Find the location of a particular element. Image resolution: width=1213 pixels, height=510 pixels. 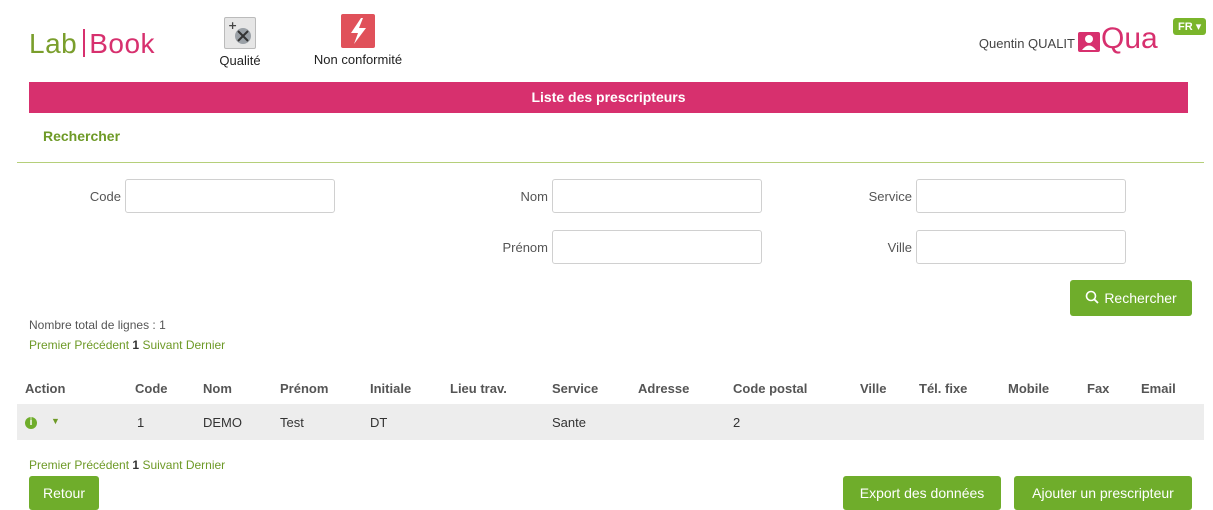

col-header-initiale: Initiale is located at coordinates (390, 388).